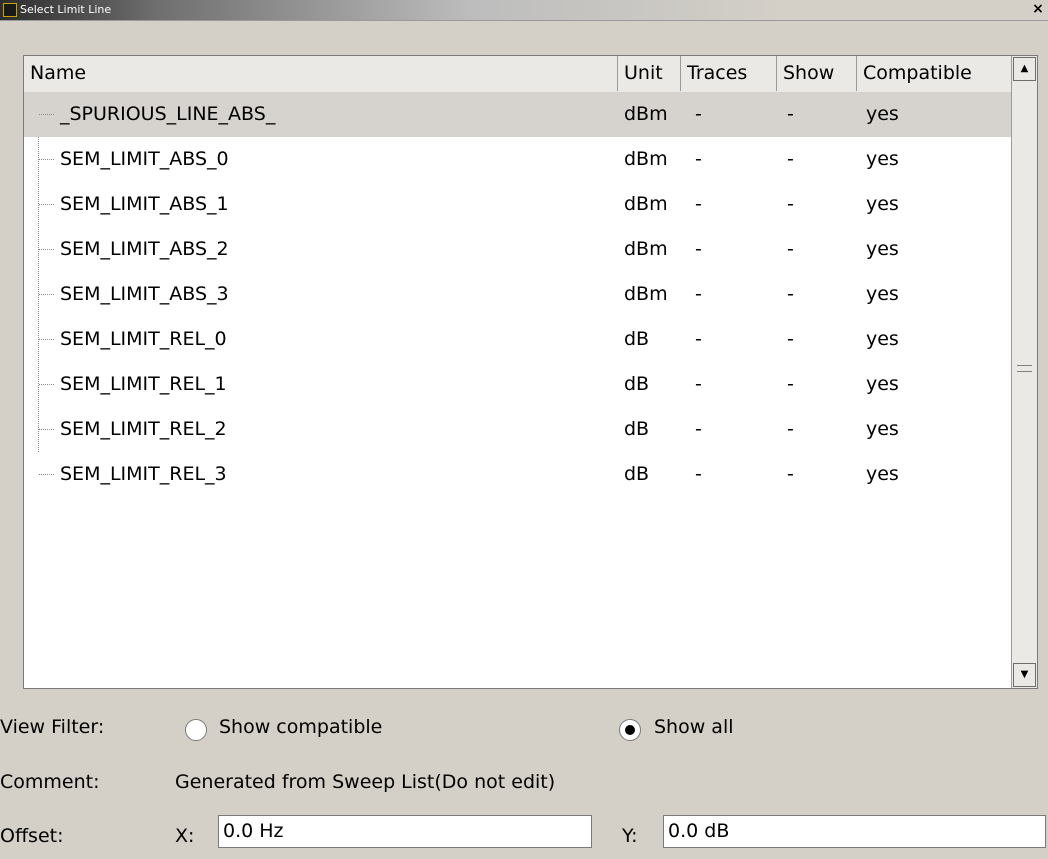  I want to click on offset-y-label: Y:, so click(630, 836).